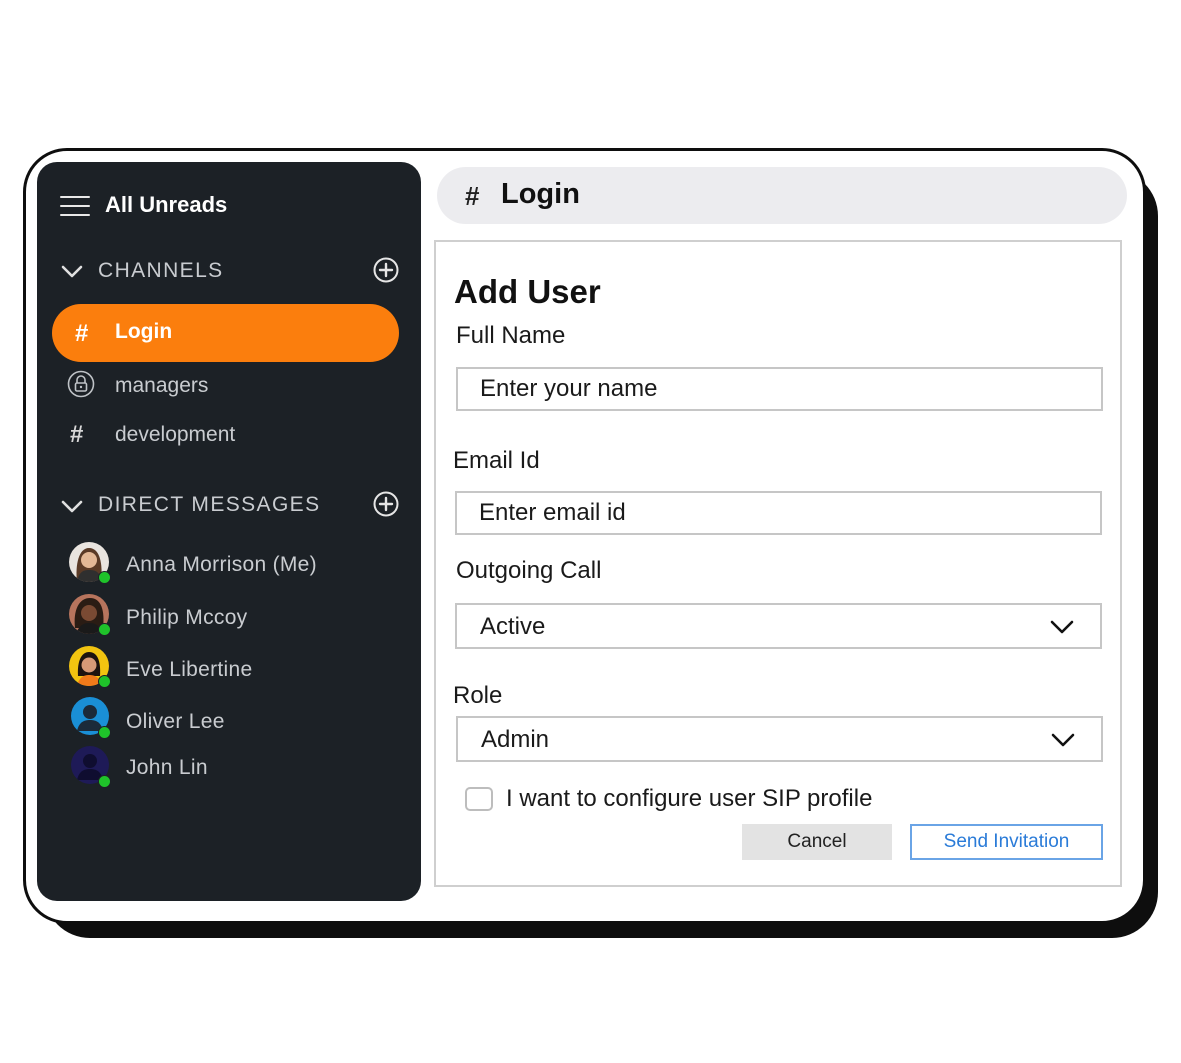 The width and height of the screenshot is (1181, 1063). What do you see at coordinates (81, 384) in the screenshot?
I see `lock-icon` at bounding box center [81, 384].